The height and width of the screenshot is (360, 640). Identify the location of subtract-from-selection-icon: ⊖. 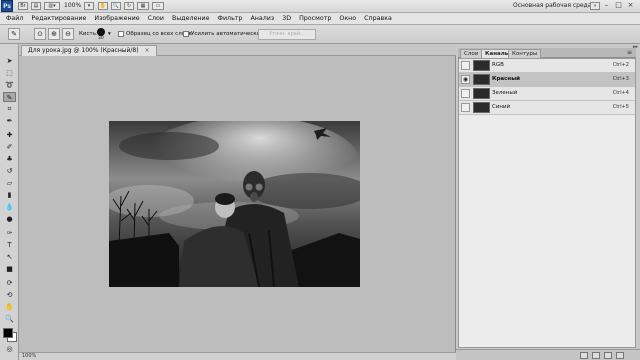
(68, 34).